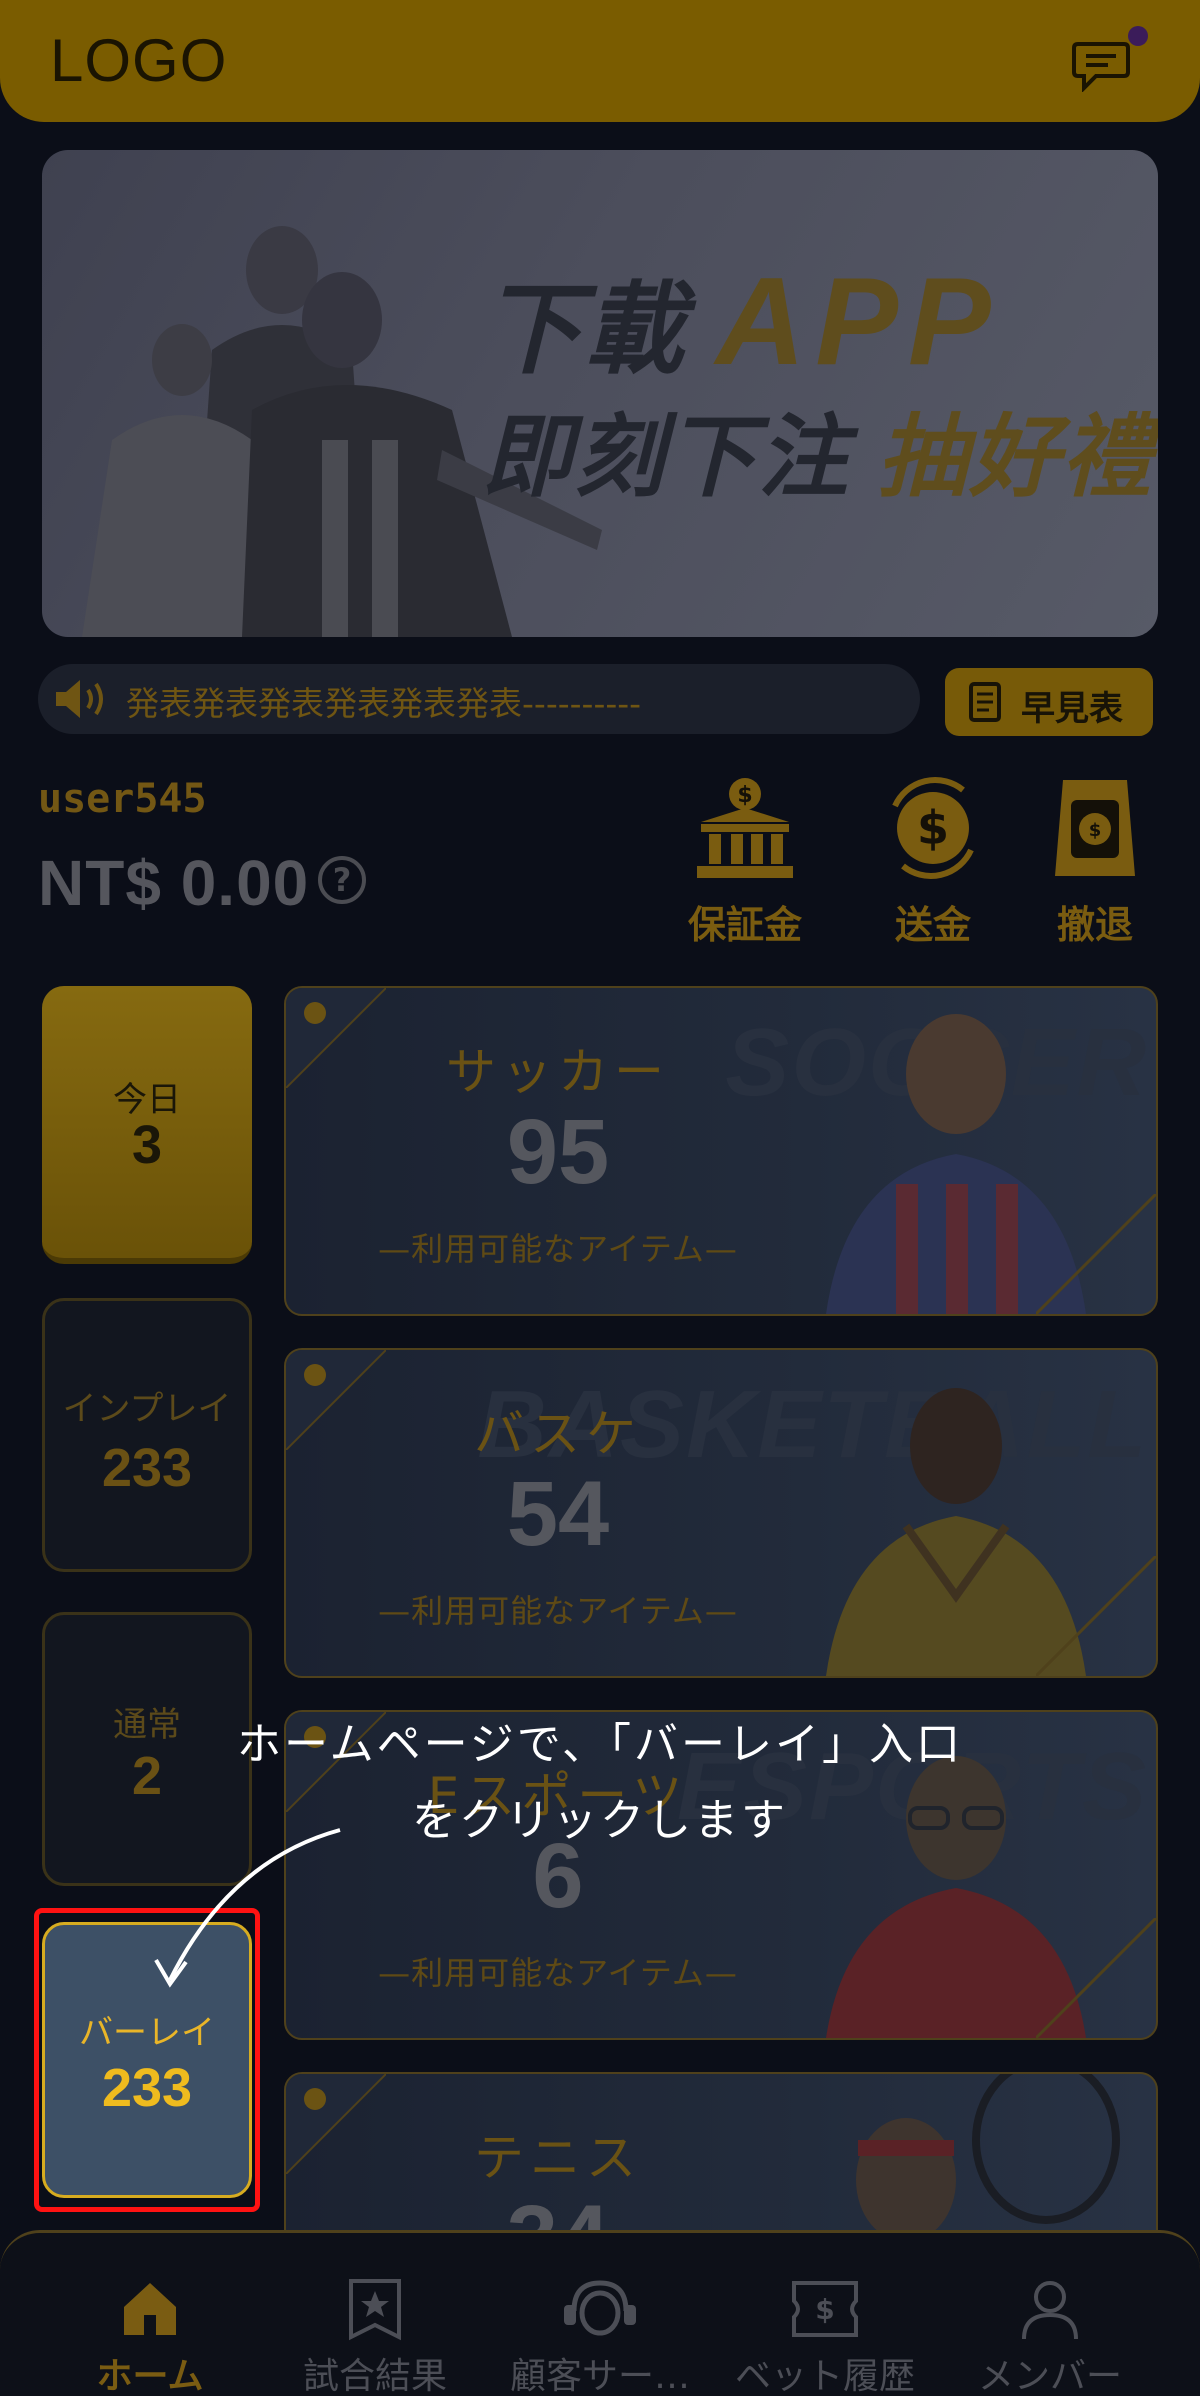 This screenshot has height=2396, width=1200. I want to click on question-icon: ?, so click(342, 880).